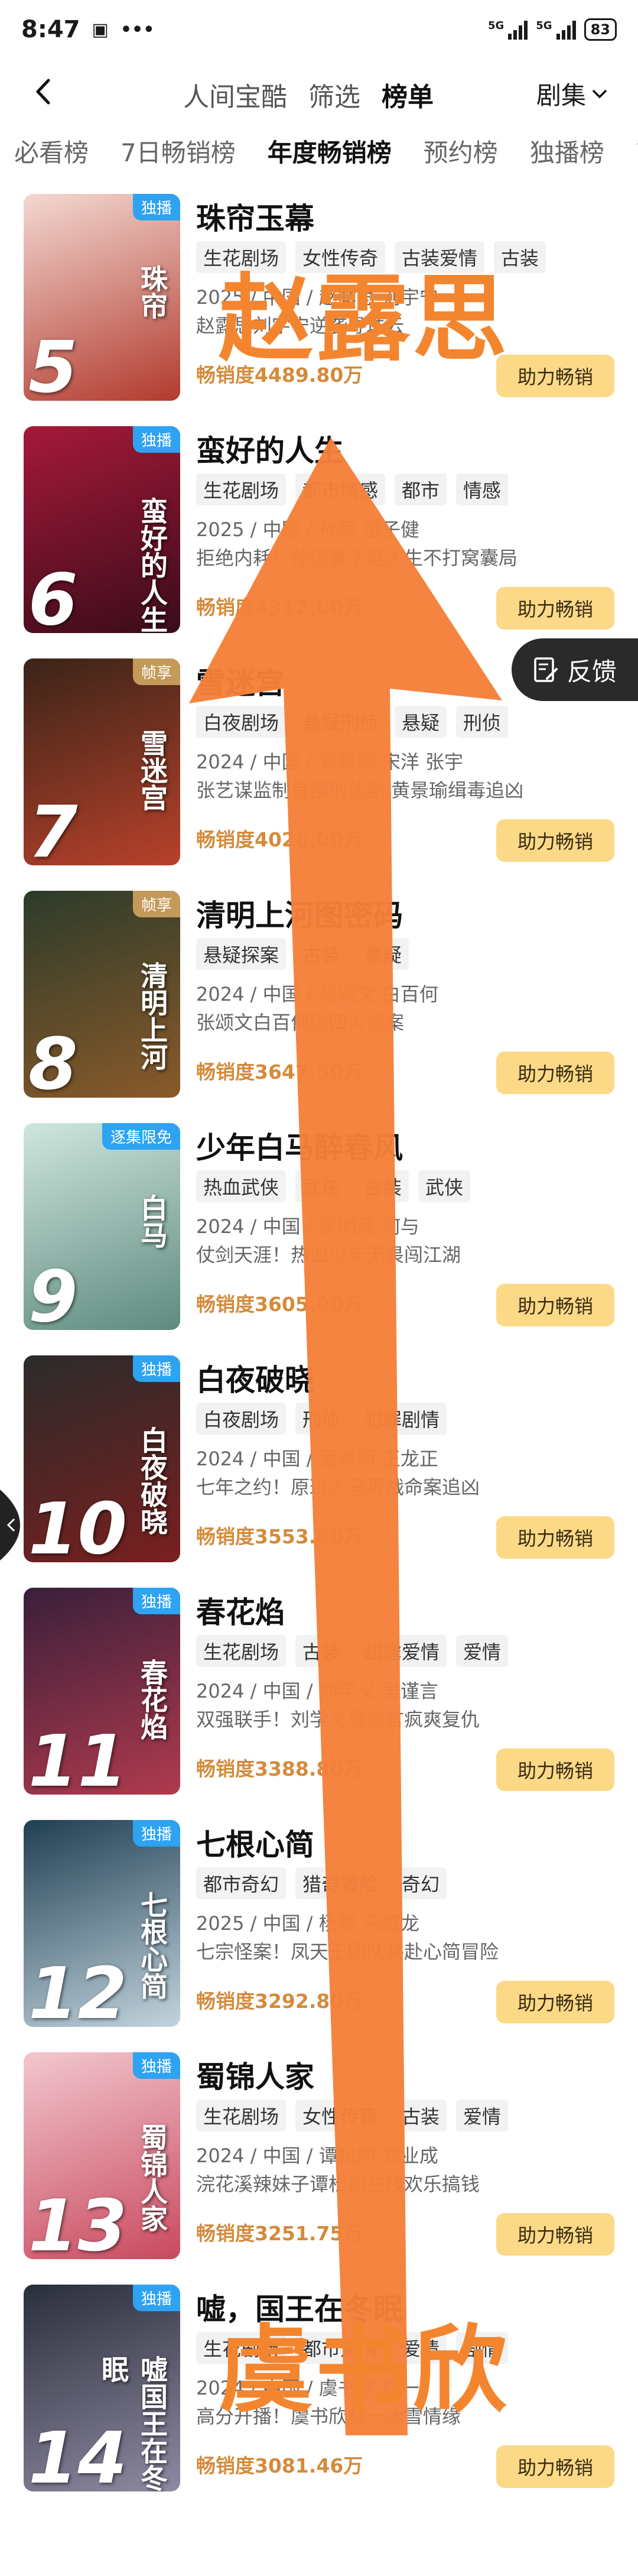  What do you see at coordinates (307, 2388) in the screenshot?
I see `show-meta: 2024 / 中国 / 虞书欣 林一` at bounding box center [307, 2388].